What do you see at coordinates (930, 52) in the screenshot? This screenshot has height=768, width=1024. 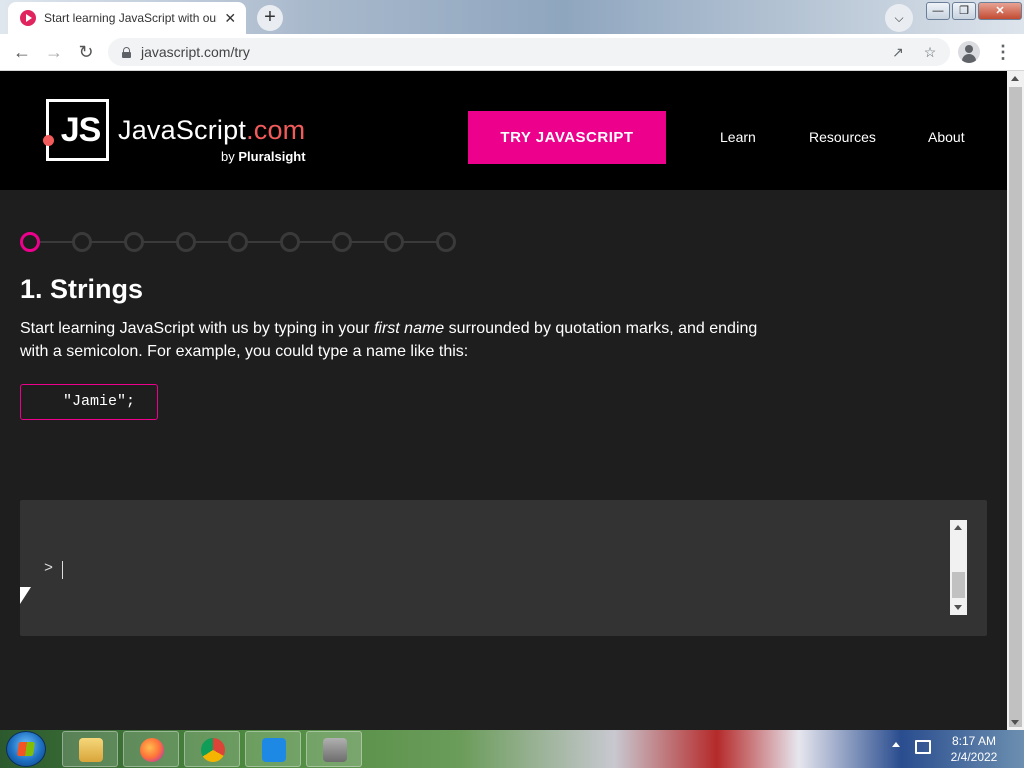 I see `bookmark-star-icon: ☆` at bounding box center [930, 52].